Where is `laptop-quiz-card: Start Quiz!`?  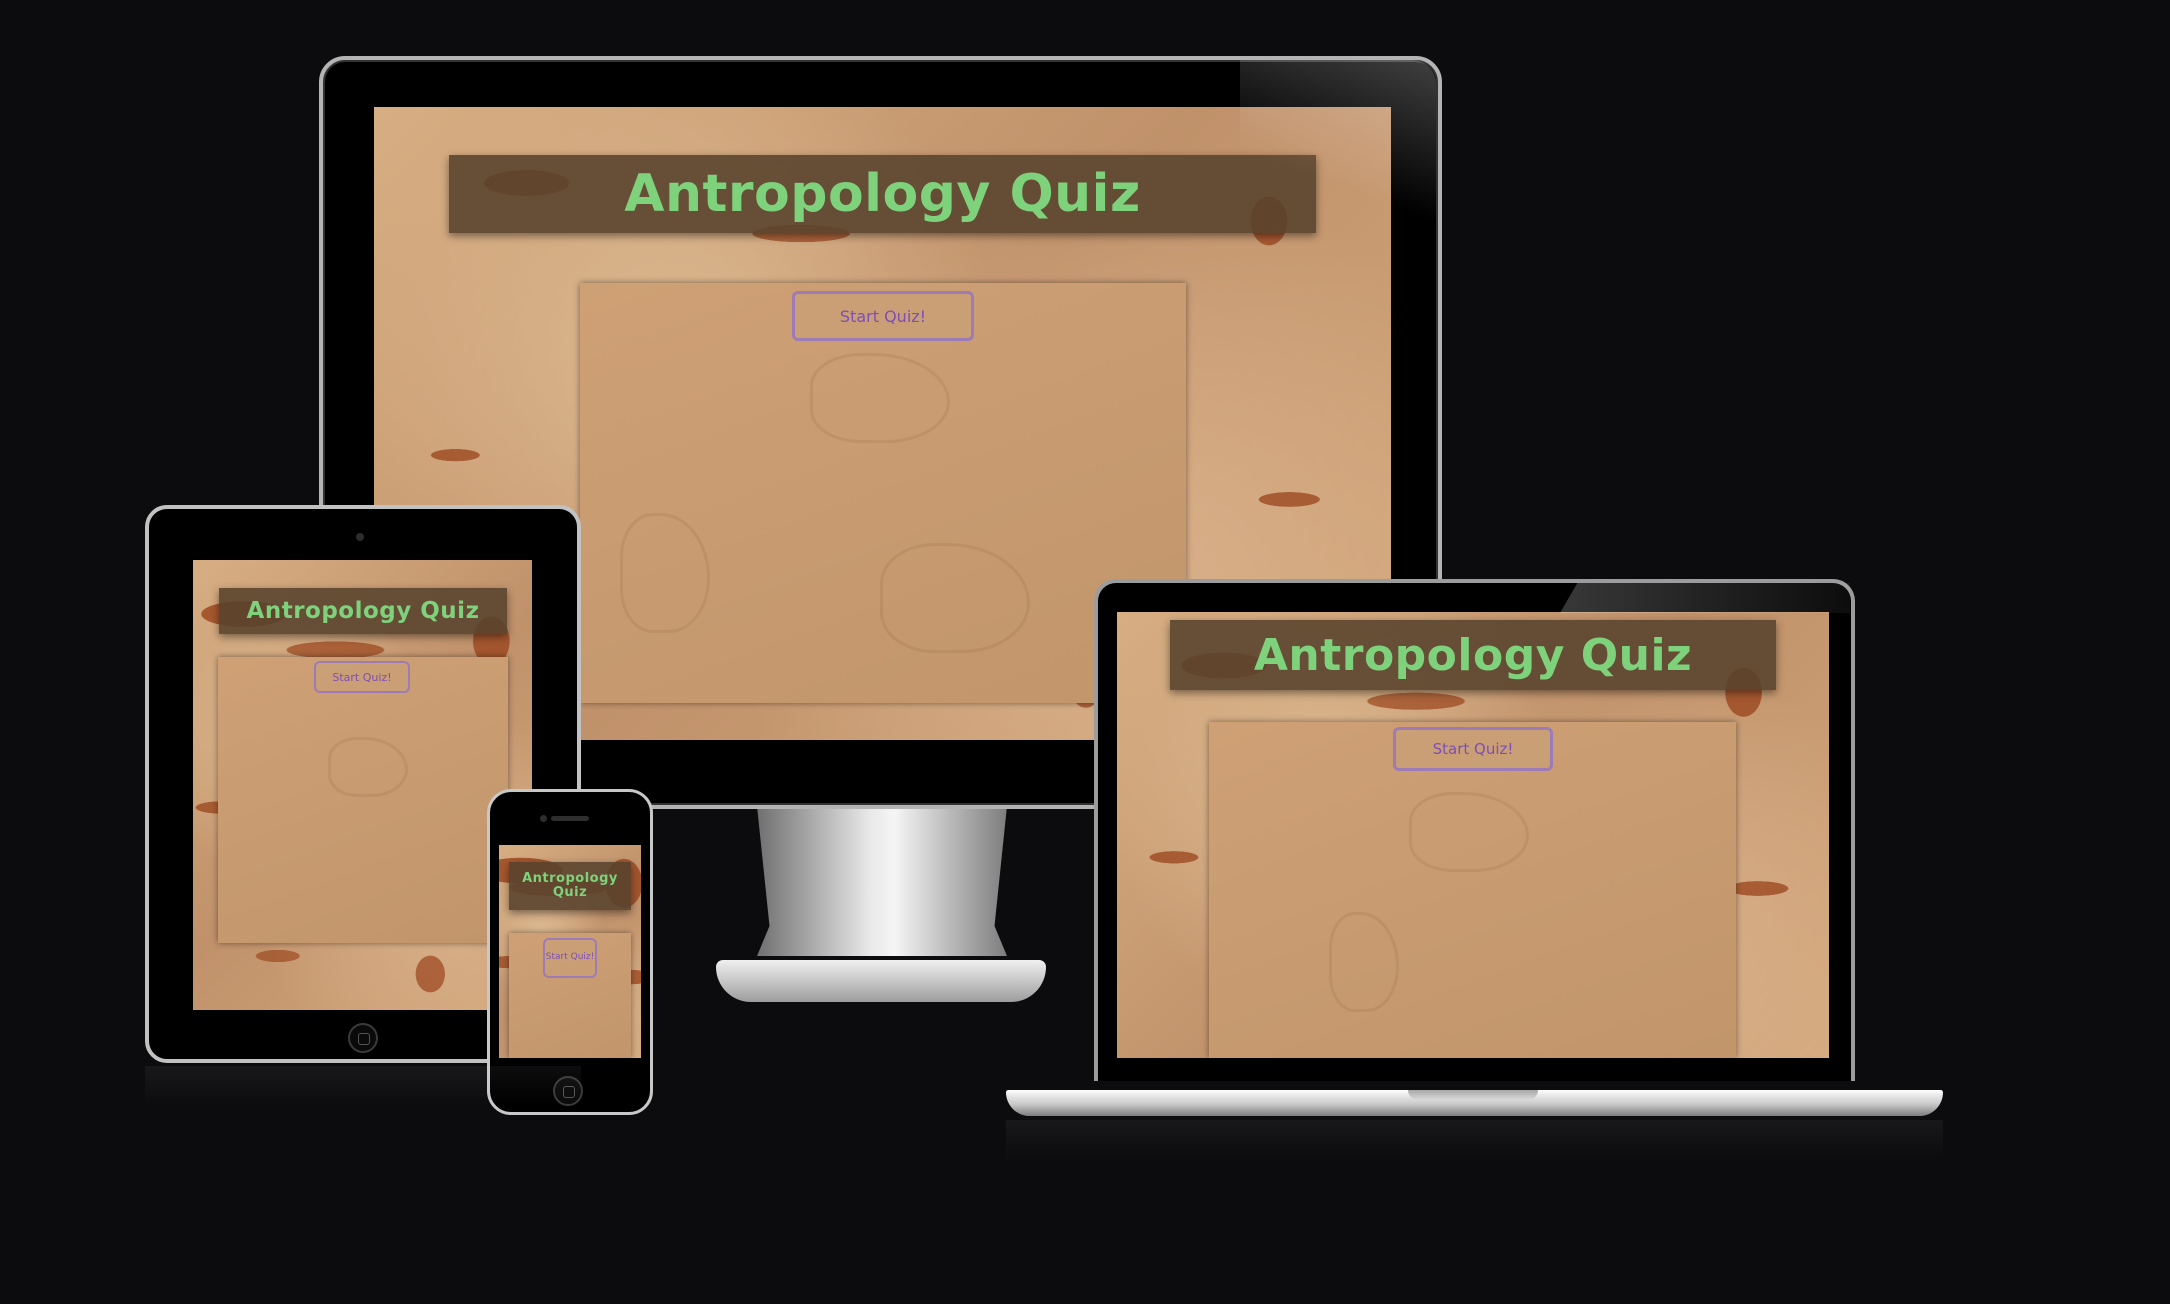 laptop-quiz-card: Start Quiz! is located at coordinates (1472, 890).